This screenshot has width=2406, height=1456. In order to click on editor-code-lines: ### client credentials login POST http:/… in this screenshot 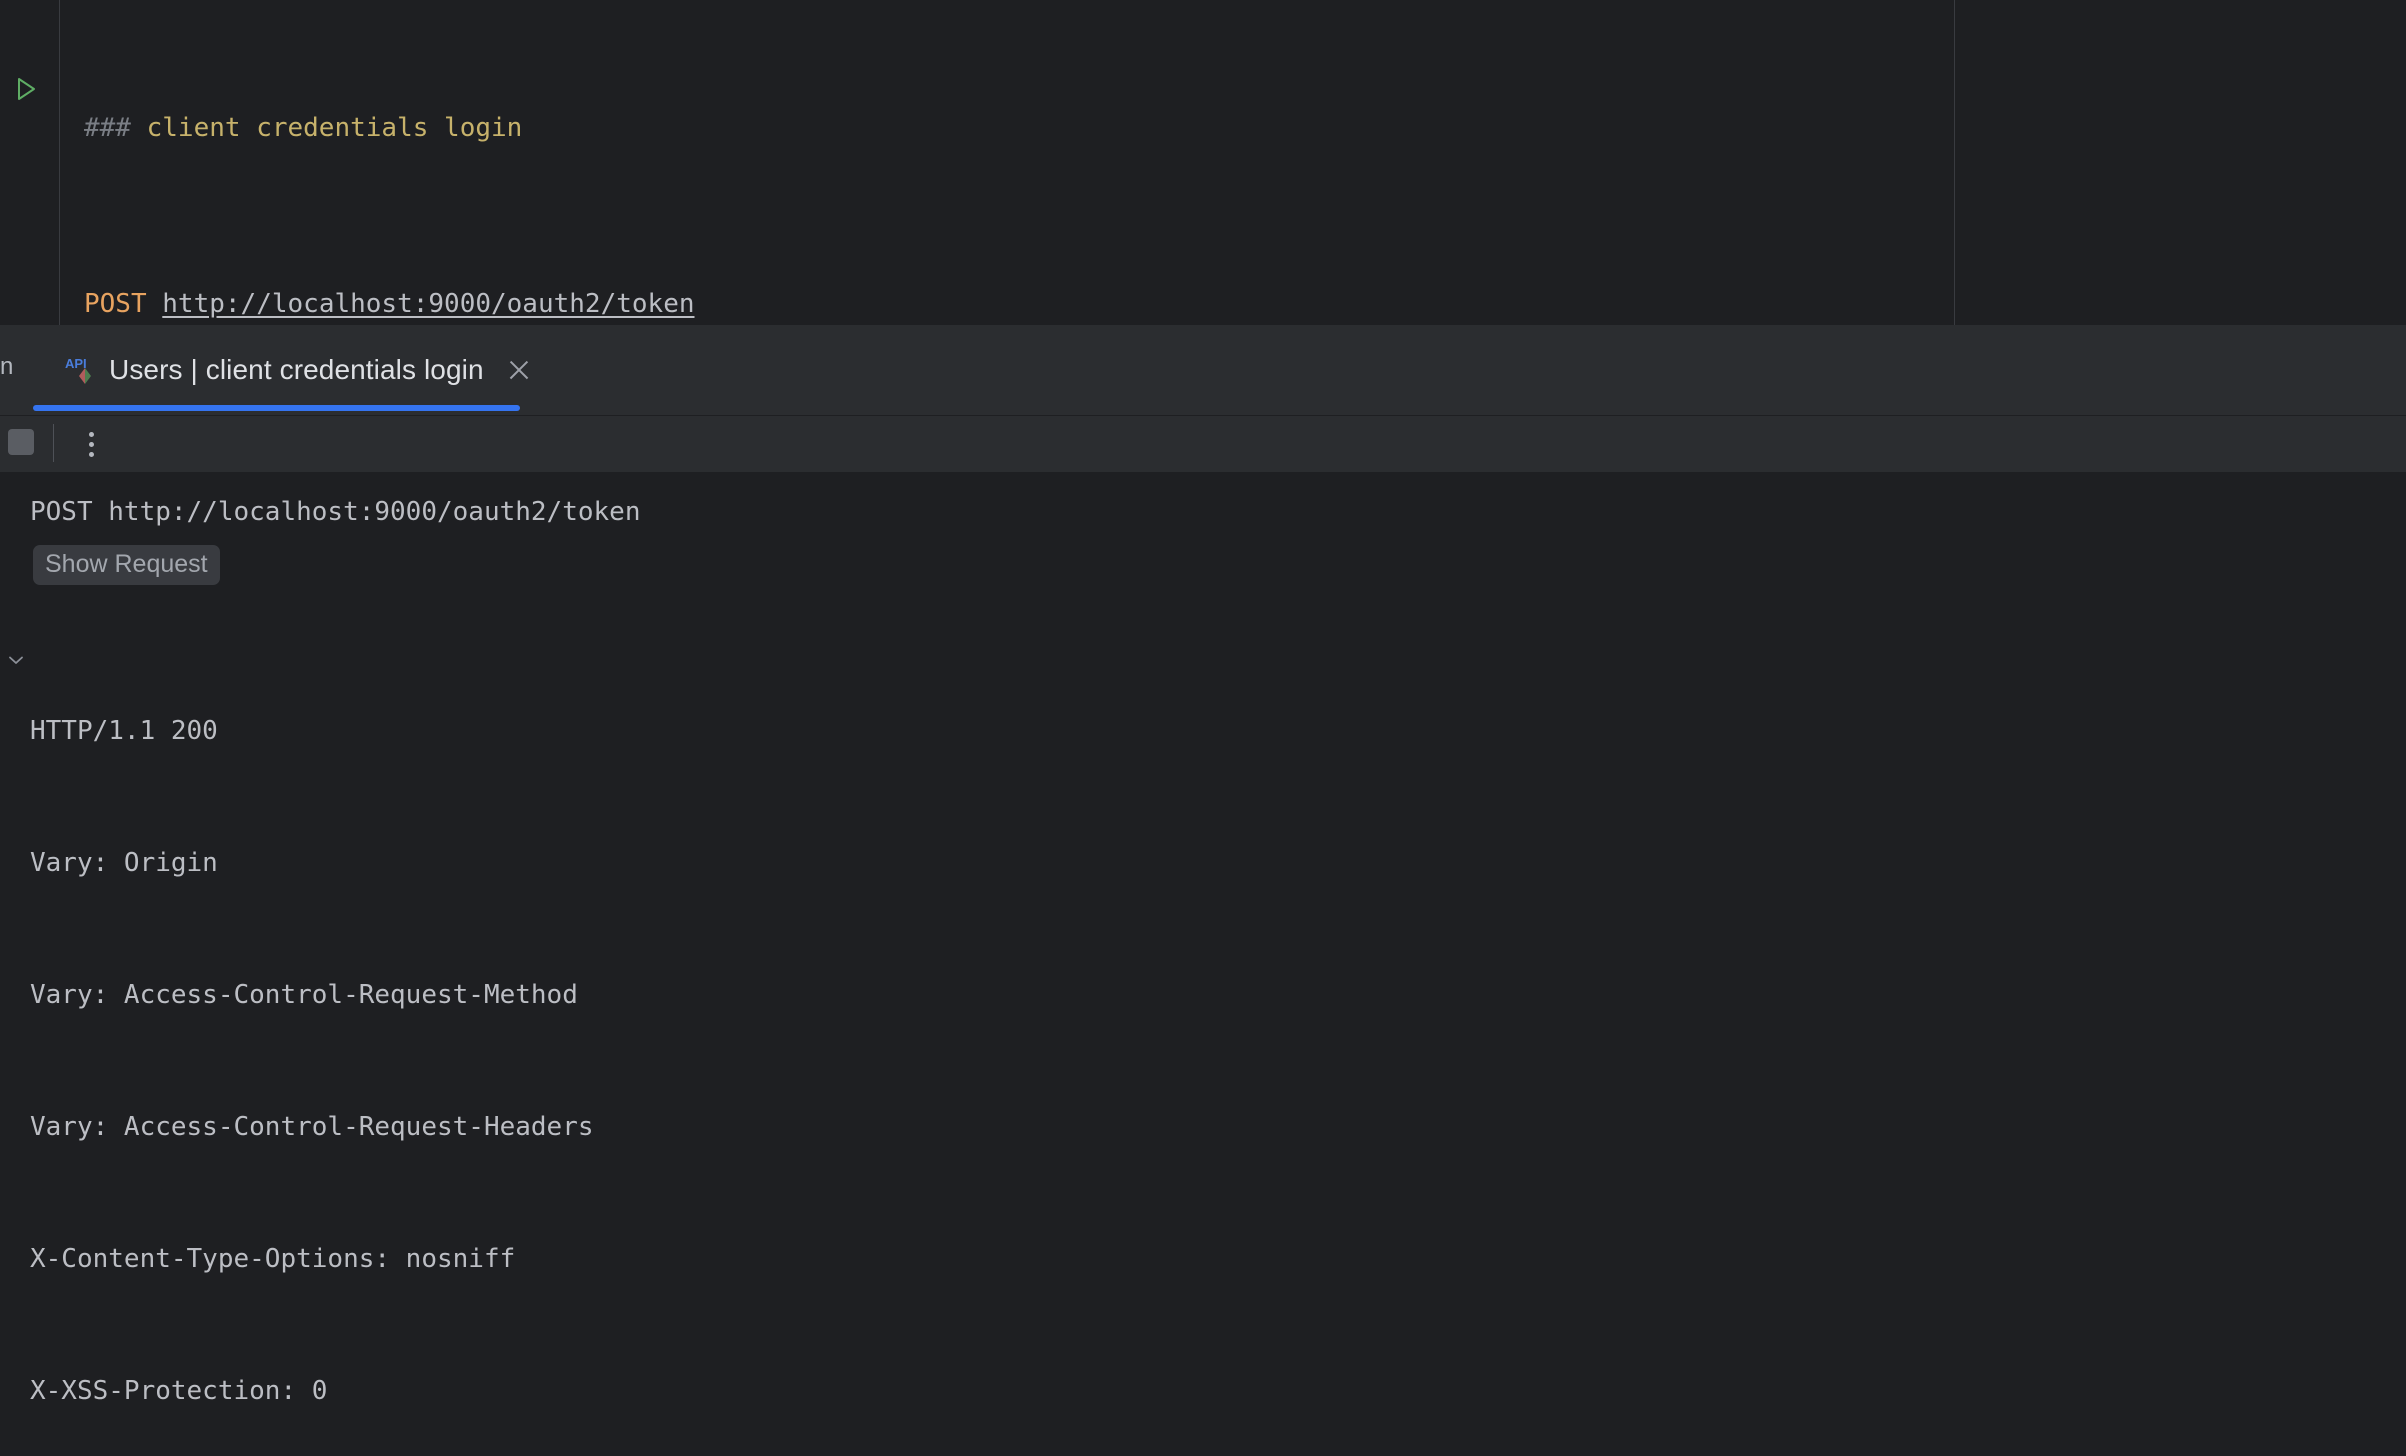, I will do `click(592, 171)`.